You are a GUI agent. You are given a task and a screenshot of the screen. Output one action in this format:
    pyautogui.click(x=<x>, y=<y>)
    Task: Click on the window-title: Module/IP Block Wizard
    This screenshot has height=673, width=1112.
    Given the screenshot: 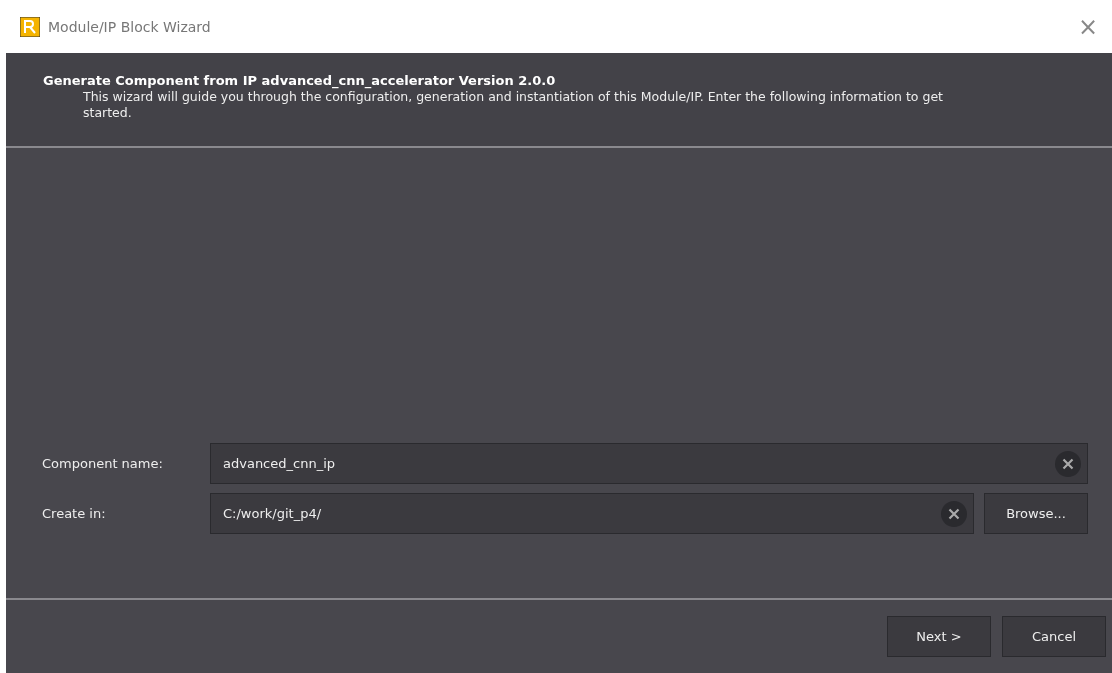 What is the action you would take?
    pyautogui.click(x=130, y=26)
    